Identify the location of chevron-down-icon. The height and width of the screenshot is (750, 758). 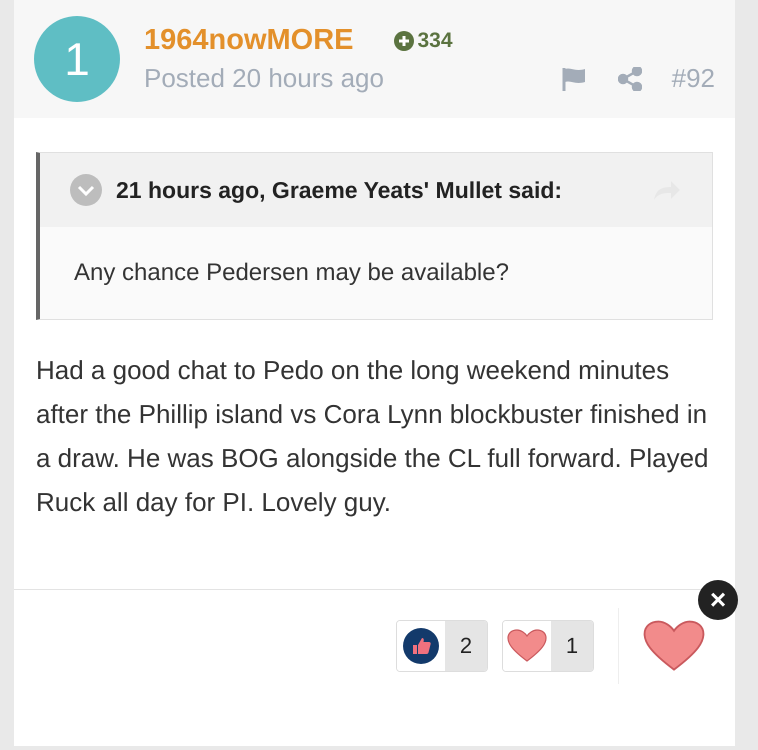
(86, 190).